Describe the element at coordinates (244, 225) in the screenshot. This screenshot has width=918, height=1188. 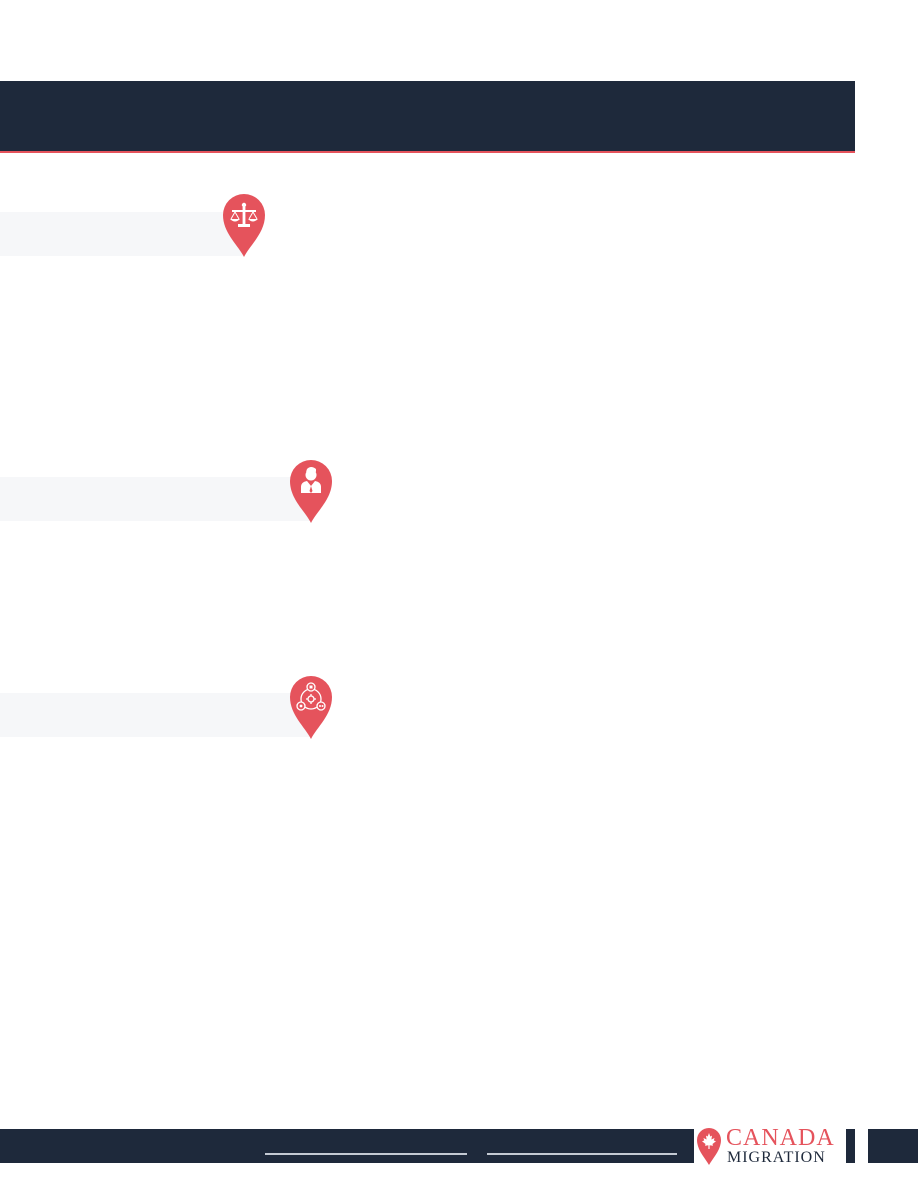
I see `scales-of-justice-icon` at that location.